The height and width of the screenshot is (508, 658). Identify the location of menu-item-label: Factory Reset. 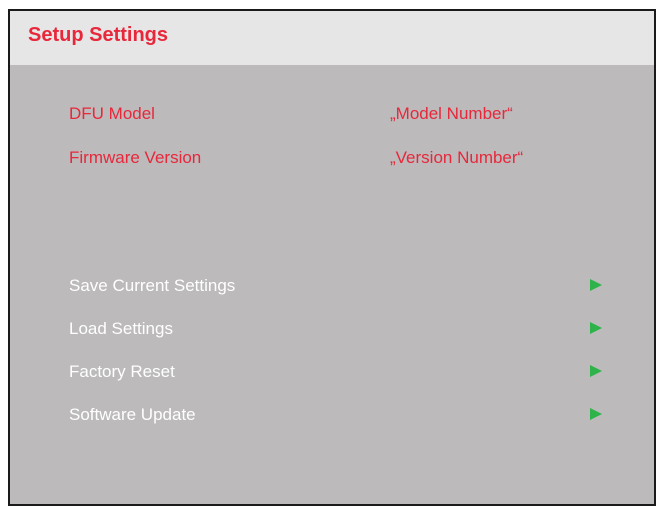
(122, 371).